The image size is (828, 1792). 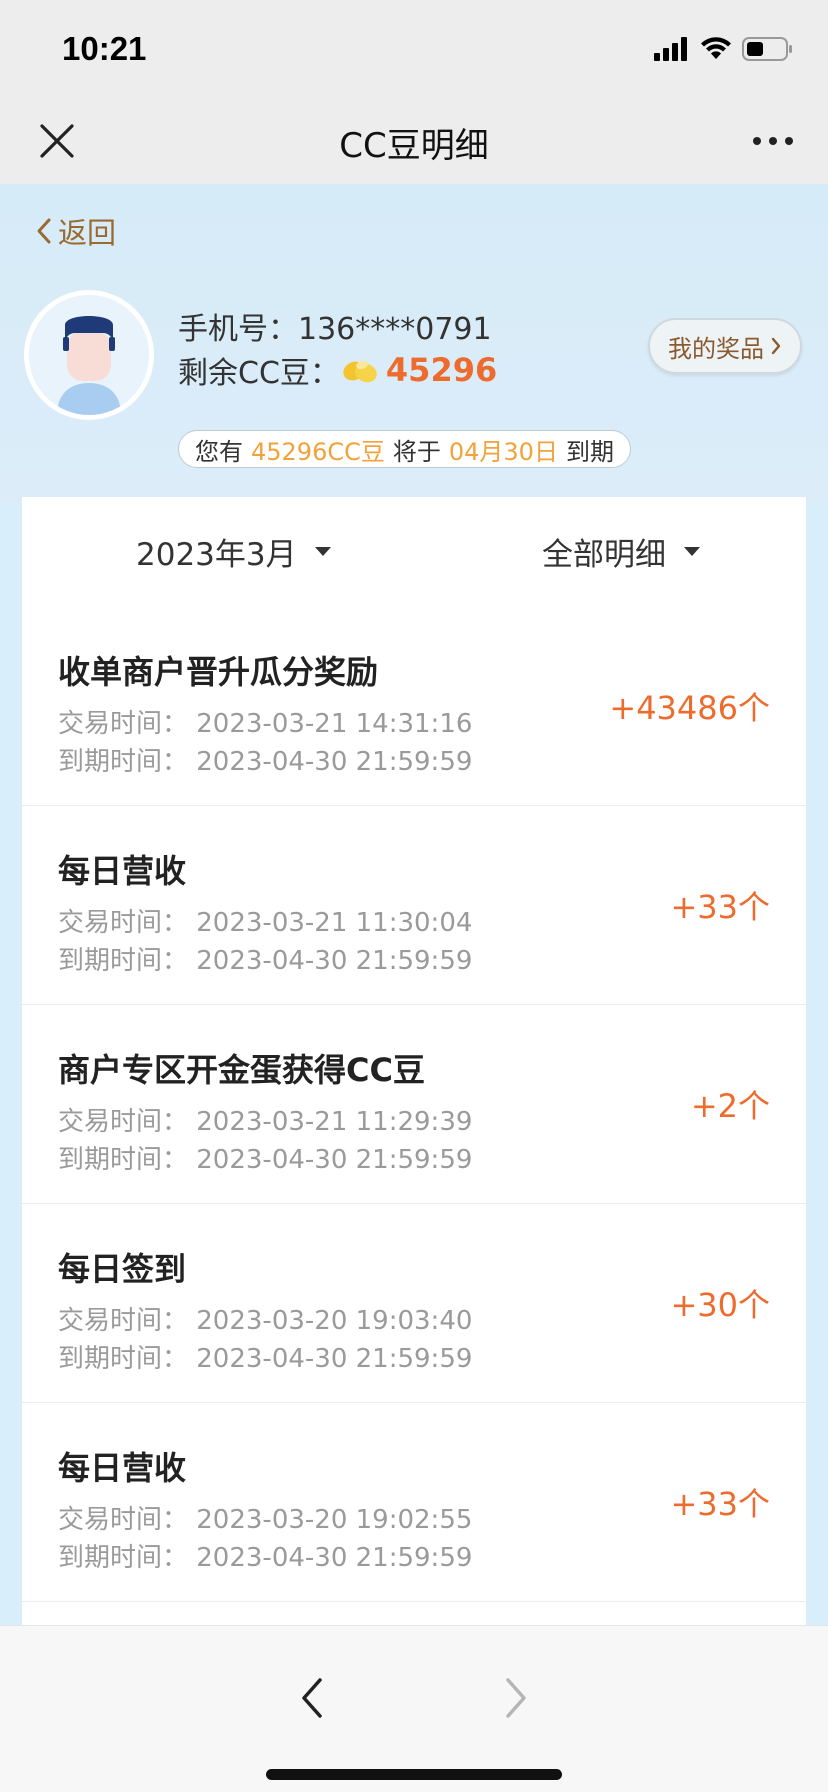 I want to click on back-arrow-icon, so click(x=313, y=1698).